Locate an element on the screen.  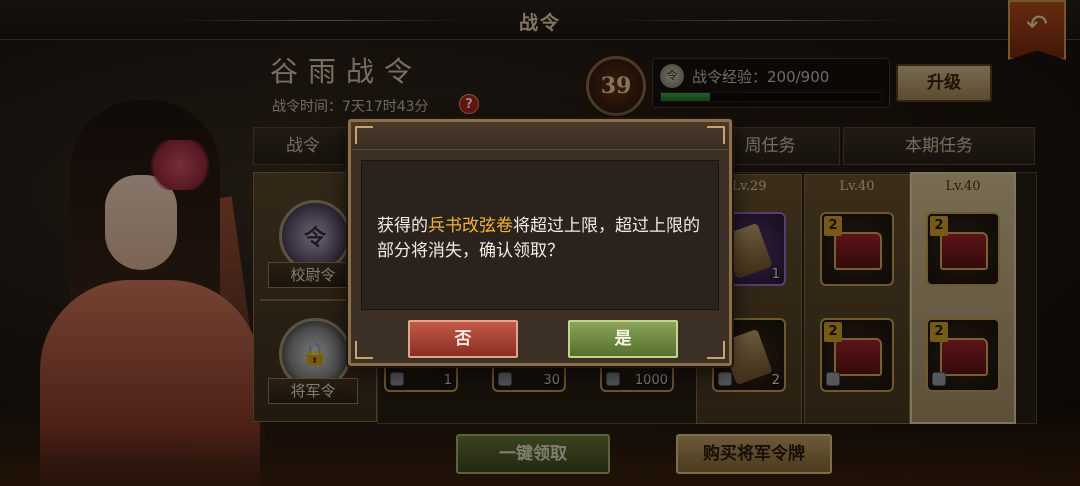
yes-button: 是 is located at coordinates (623, 339).